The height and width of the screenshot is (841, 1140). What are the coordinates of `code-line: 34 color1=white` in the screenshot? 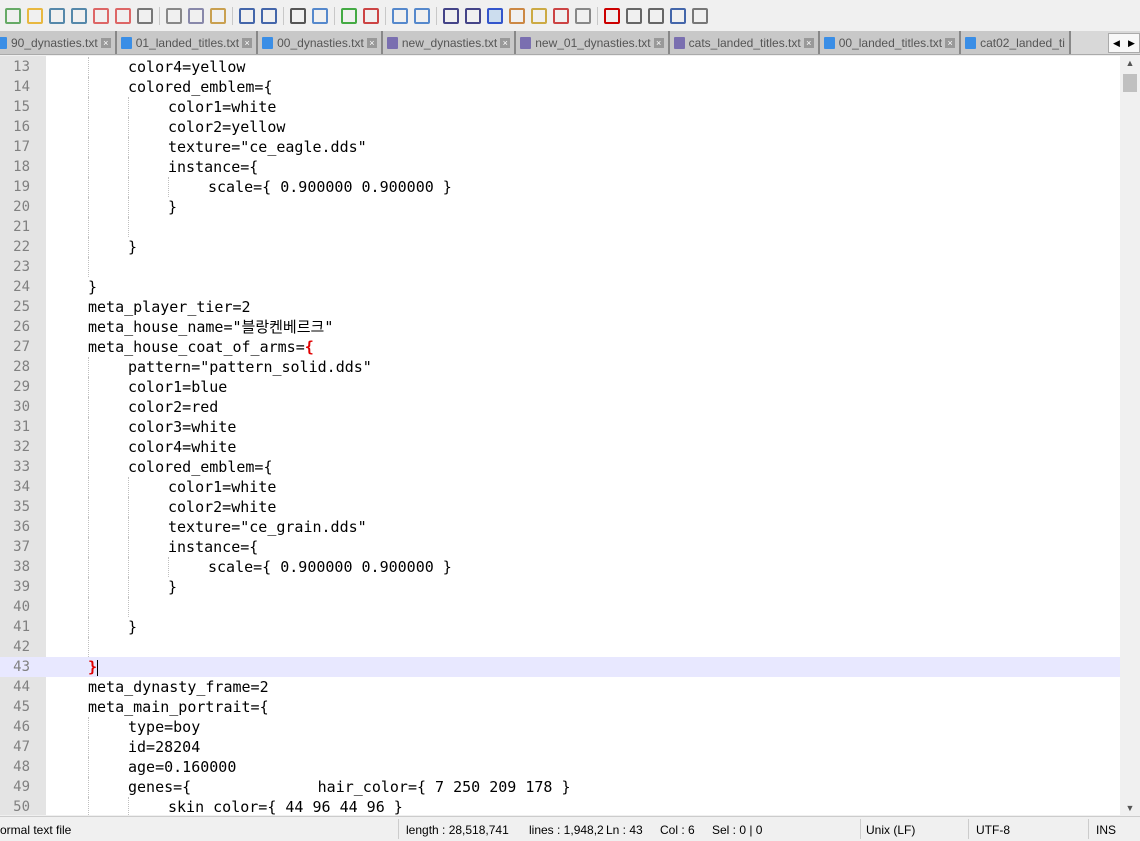 It's located at (560, 487).